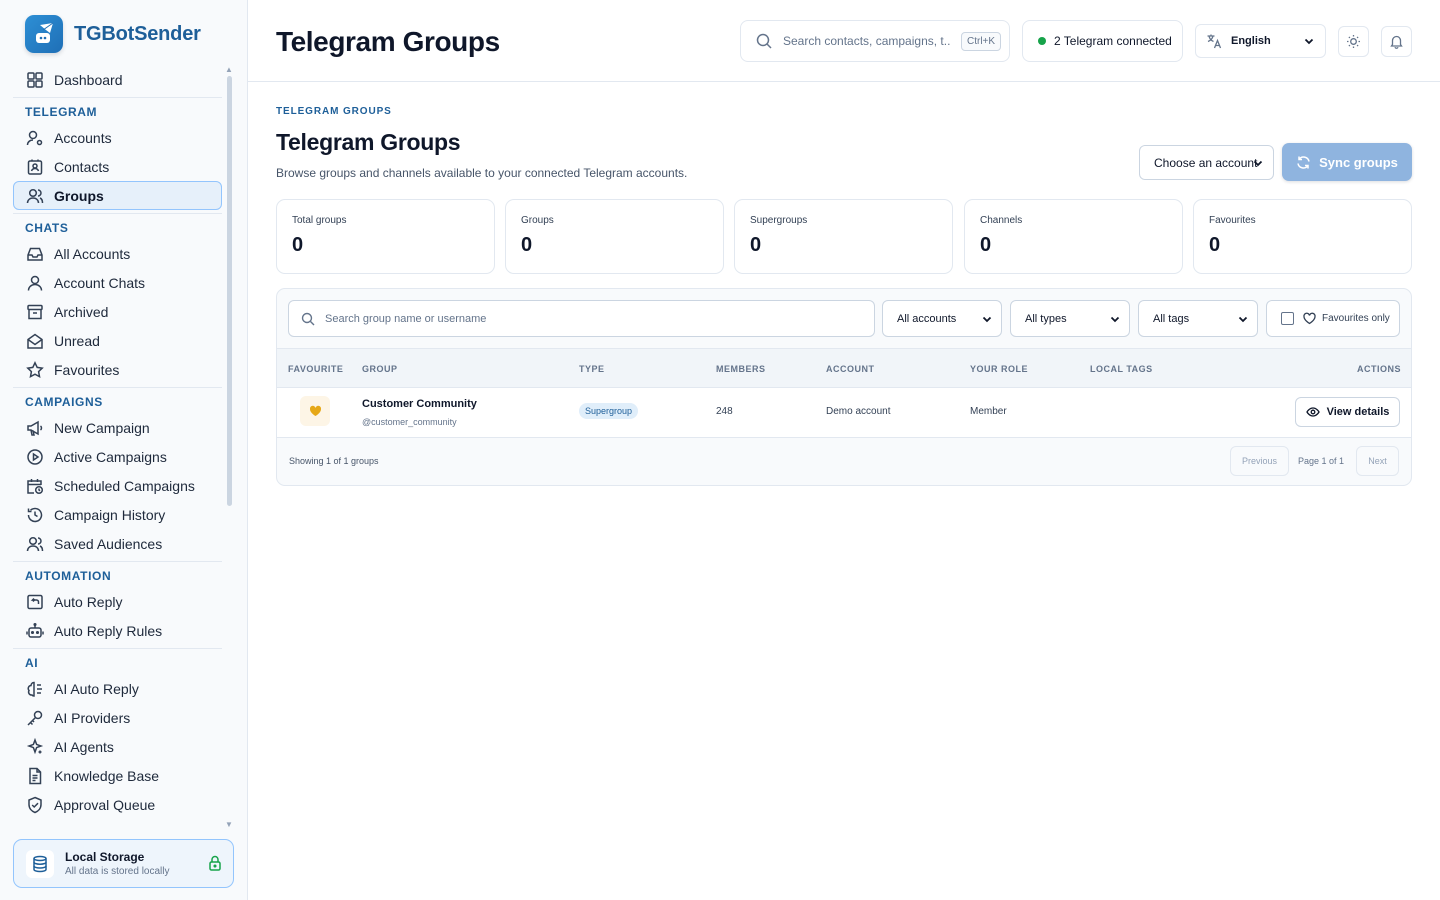  Describe the element at coordinates (1347, 412) in the screenshot. I see `view-details-button: View details` at that location.